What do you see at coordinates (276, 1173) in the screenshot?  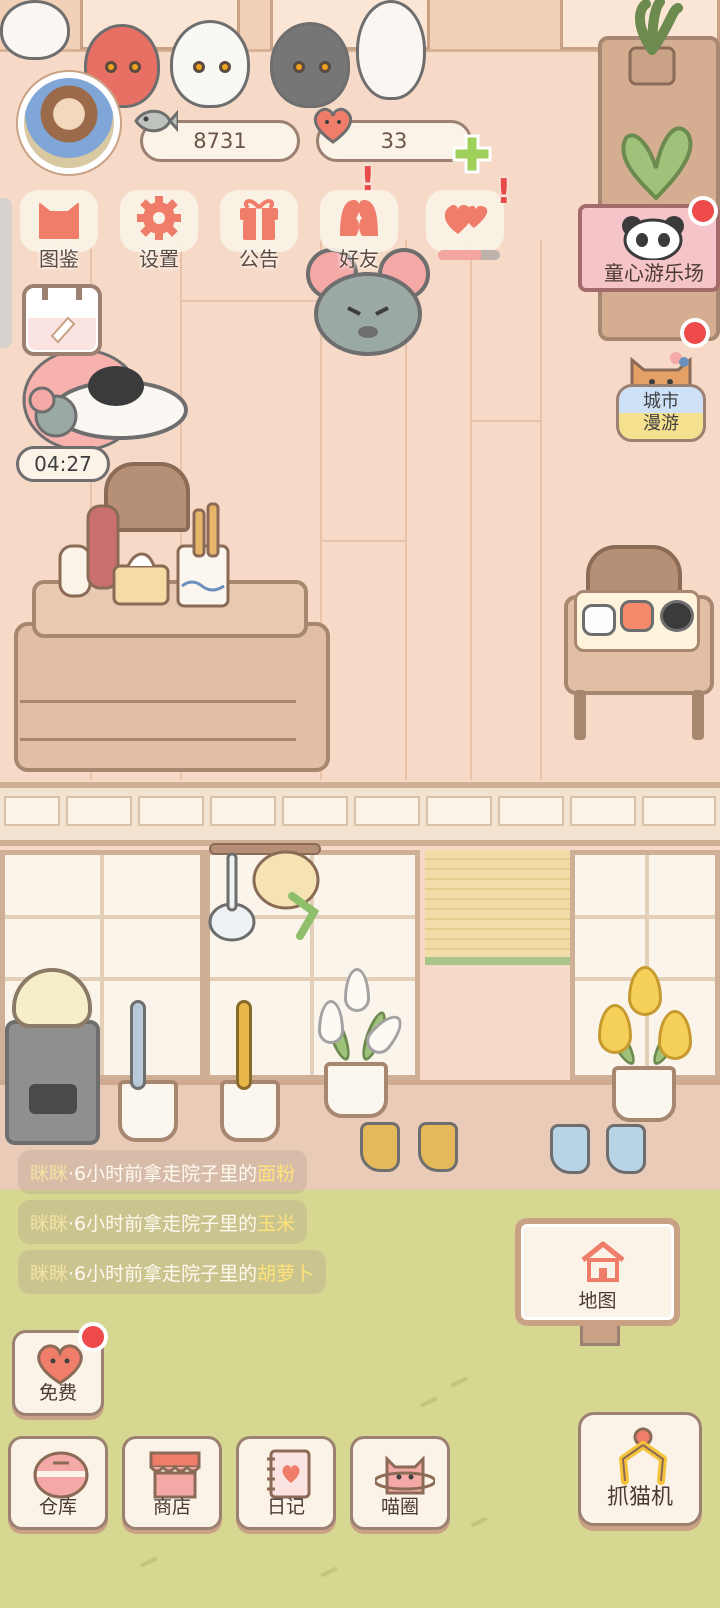 I see `notice-item: 面粉` at bounding box center [276, 1173].